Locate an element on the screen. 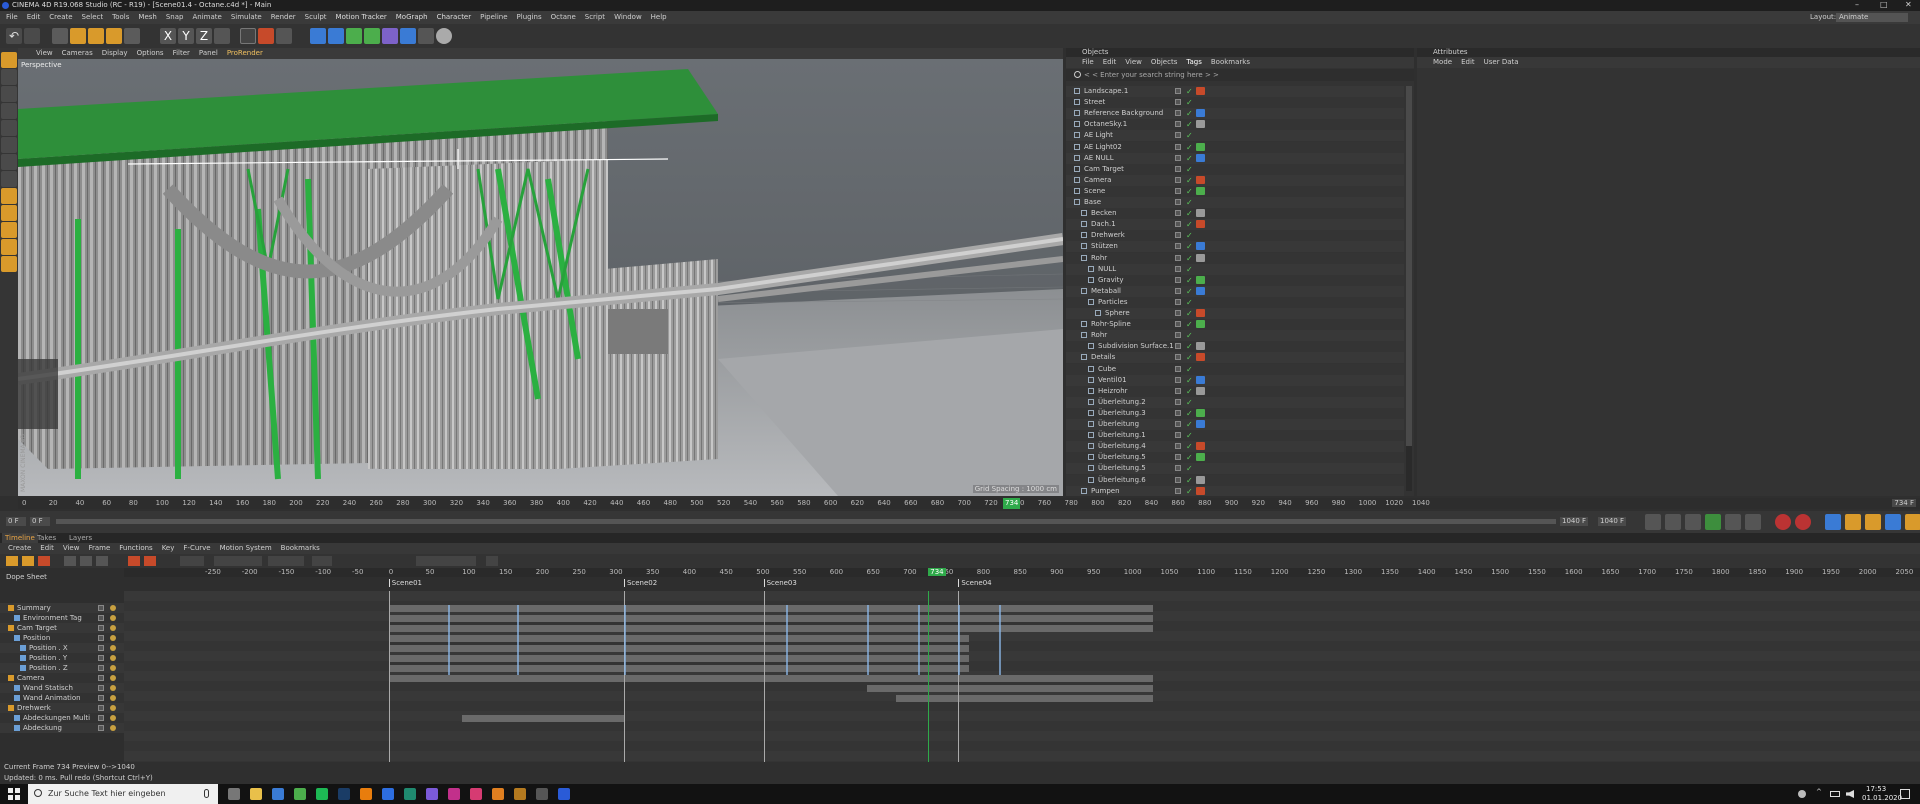  timeline-menu-key: Key is located at coordinates (168, 548).